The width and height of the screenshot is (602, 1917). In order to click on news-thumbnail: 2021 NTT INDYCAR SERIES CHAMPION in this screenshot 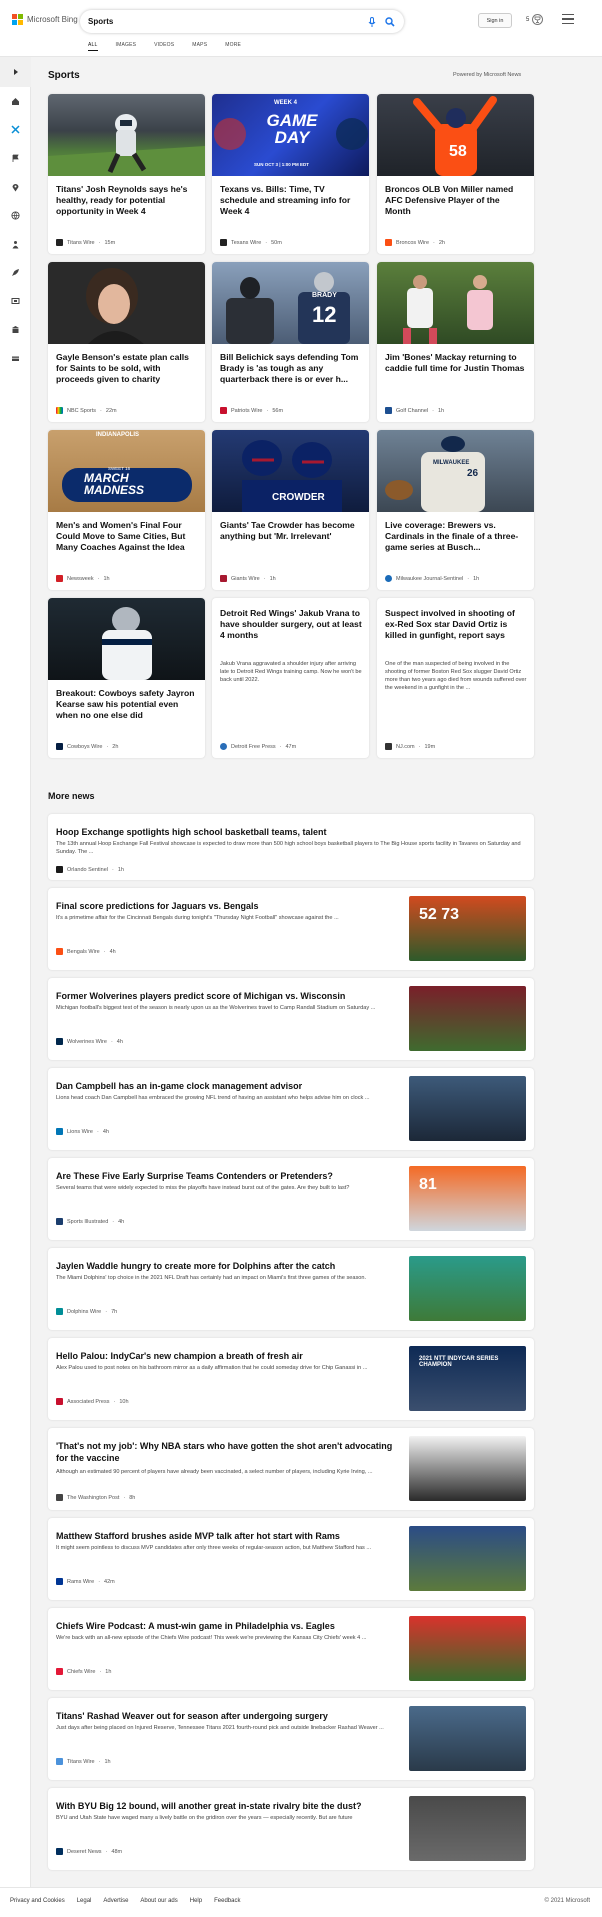, I will do `click(467, 1378)`.